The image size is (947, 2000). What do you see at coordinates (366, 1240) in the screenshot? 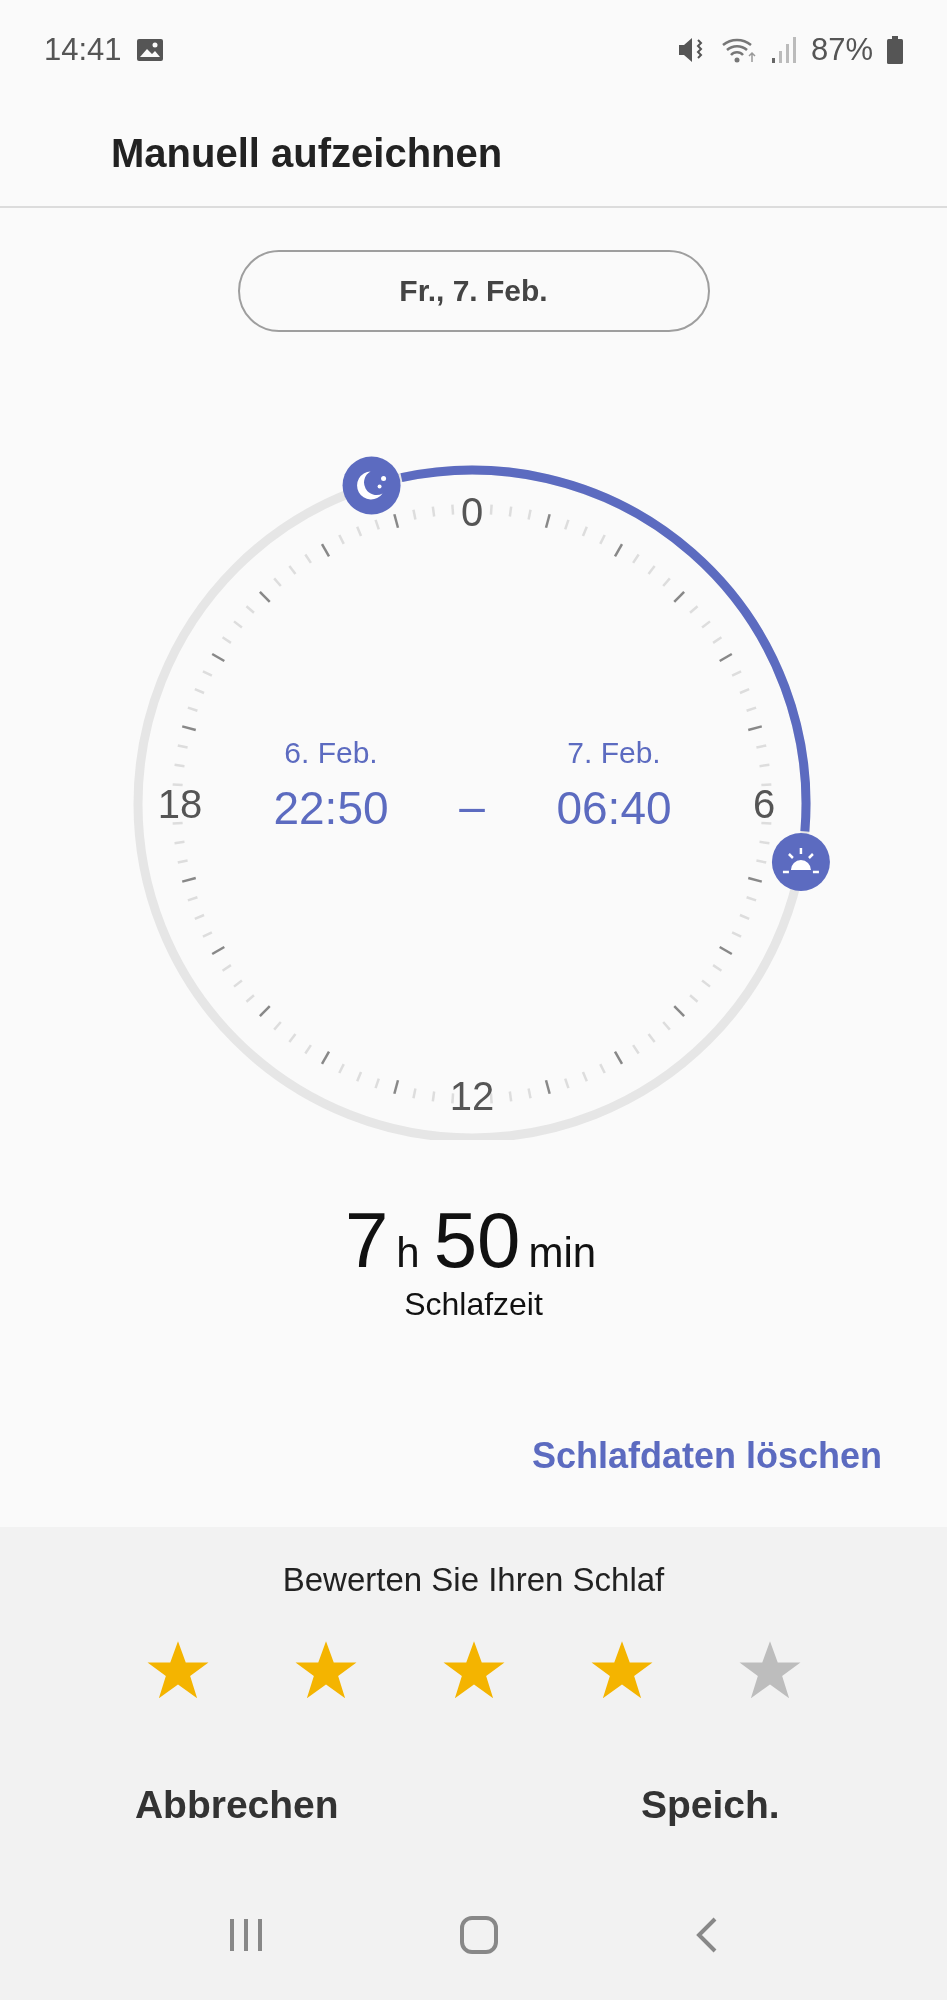
I see `duration-hours: 7` at bounding box center [366, 1240].